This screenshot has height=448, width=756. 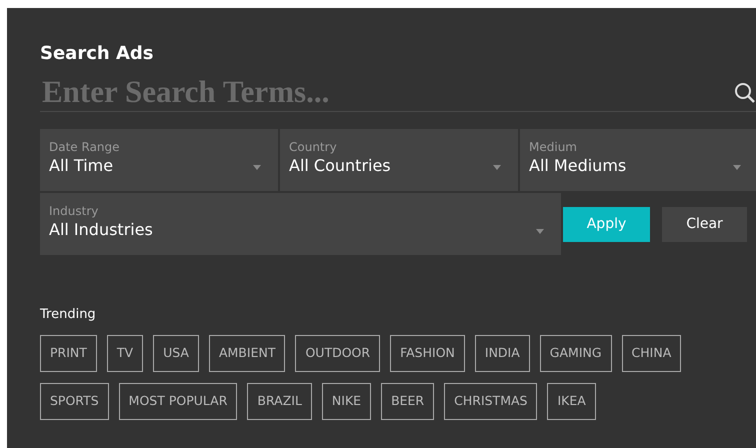 I want to click on tag-button: USA, so click(x=176, y=353).